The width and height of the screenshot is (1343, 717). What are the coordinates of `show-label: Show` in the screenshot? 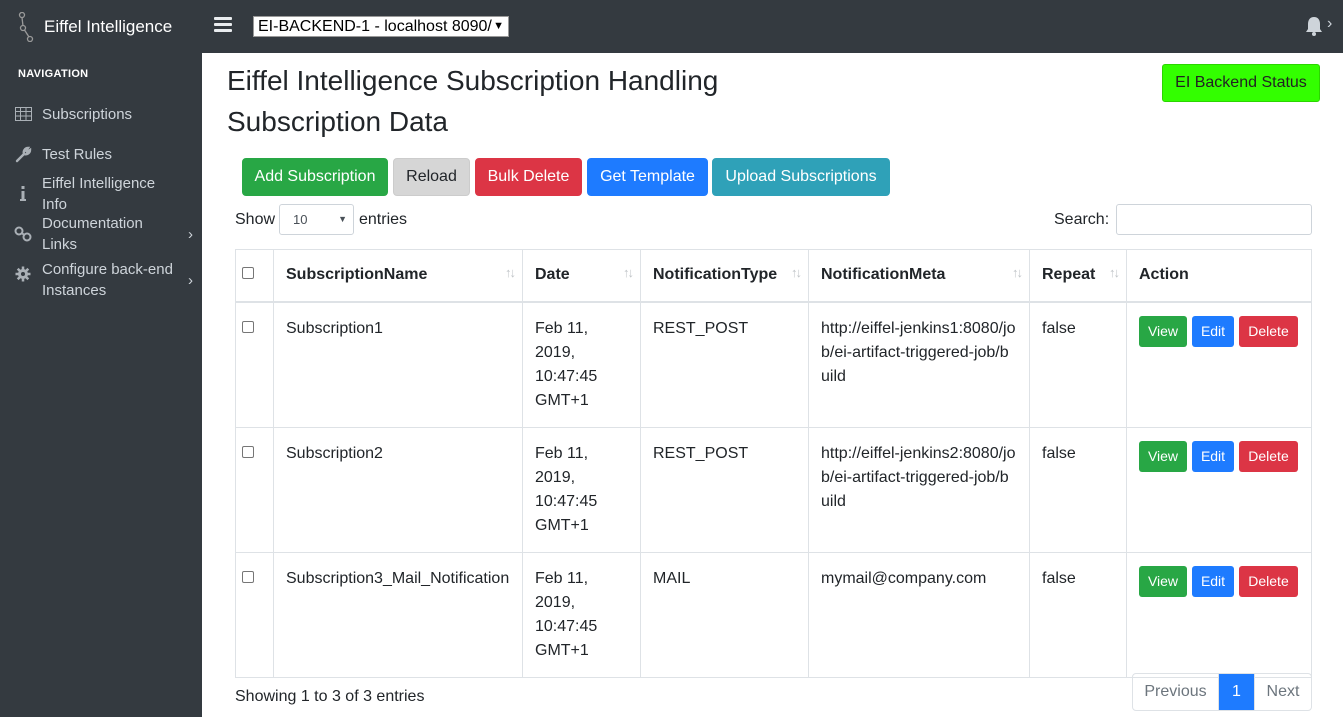 It's located at (255, 219).